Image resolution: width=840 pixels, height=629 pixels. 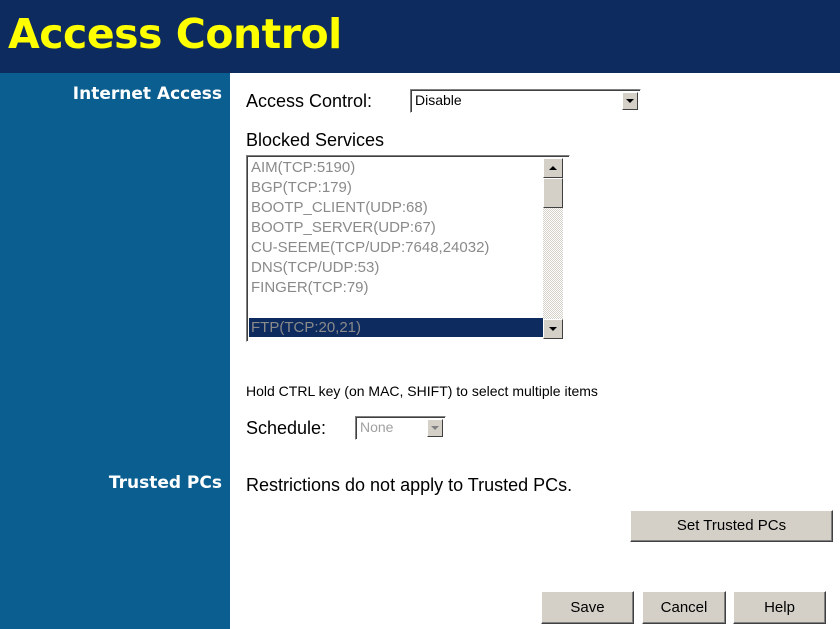 I want to click on cancel-button: Cancel, so click(x=684, y=607).